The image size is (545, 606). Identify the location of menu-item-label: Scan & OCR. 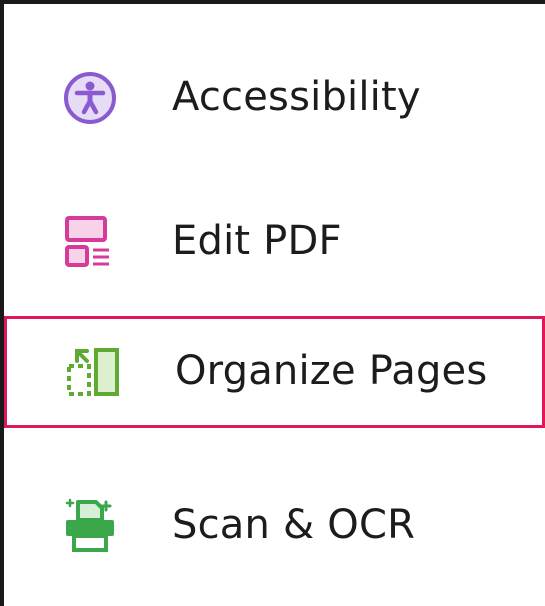
(294, 525).